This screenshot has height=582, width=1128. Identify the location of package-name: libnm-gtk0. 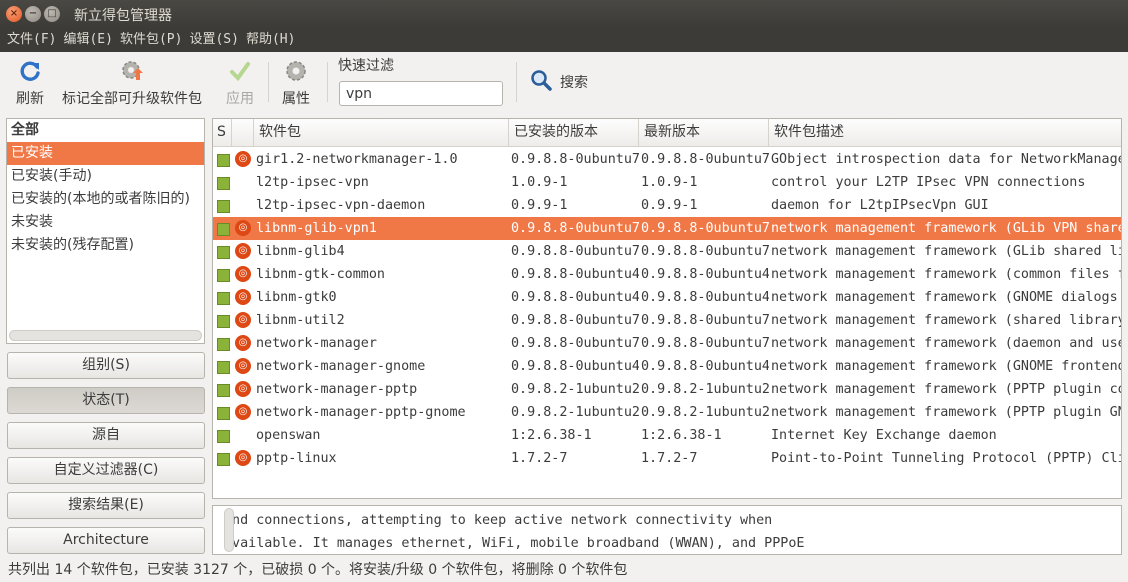
(296, 297).